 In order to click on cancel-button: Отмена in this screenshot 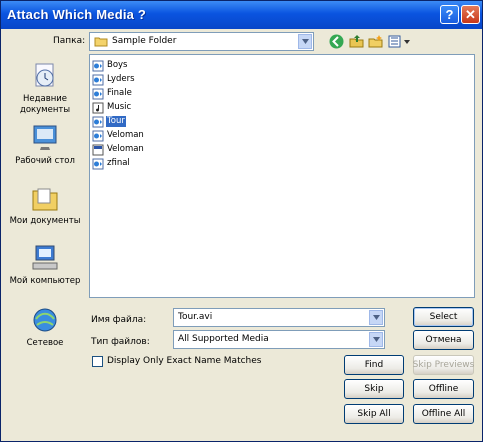, I will do `click(443, 340)`.